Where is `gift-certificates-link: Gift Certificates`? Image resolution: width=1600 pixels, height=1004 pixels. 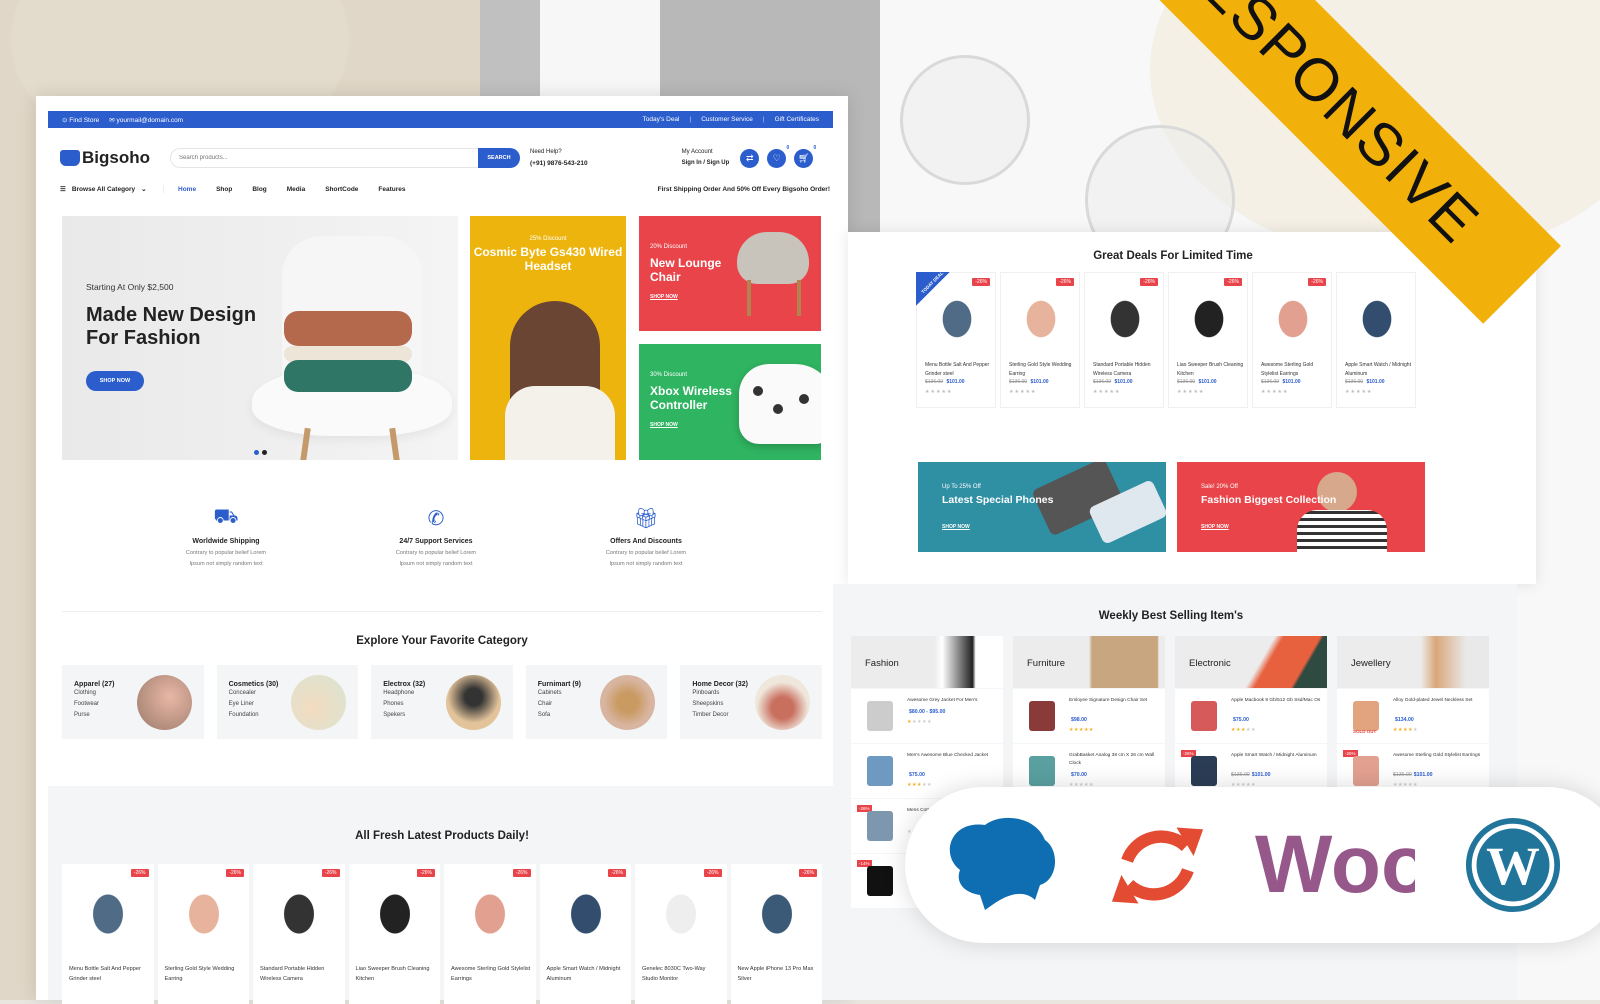 gift-certificates-link: Gift Certificates is located at coordinates (797, 119).